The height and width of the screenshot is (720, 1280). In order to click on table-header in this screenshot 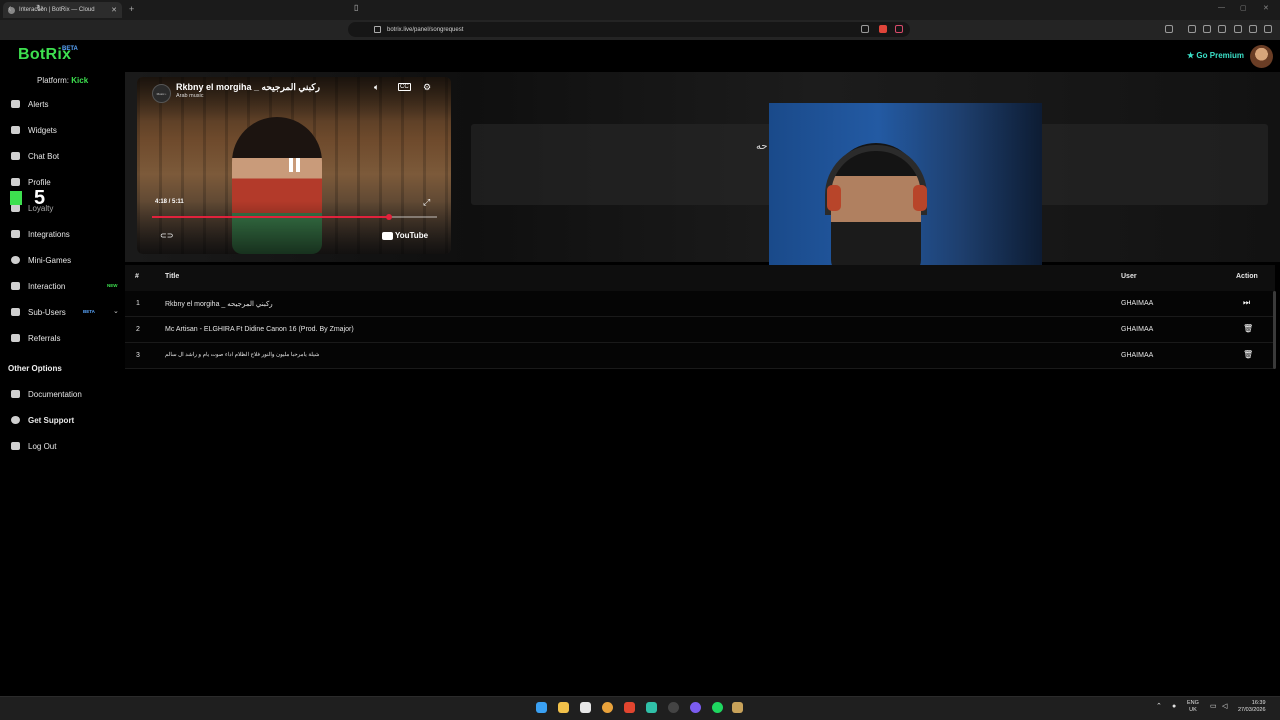, I will do `click(700, 278)`.